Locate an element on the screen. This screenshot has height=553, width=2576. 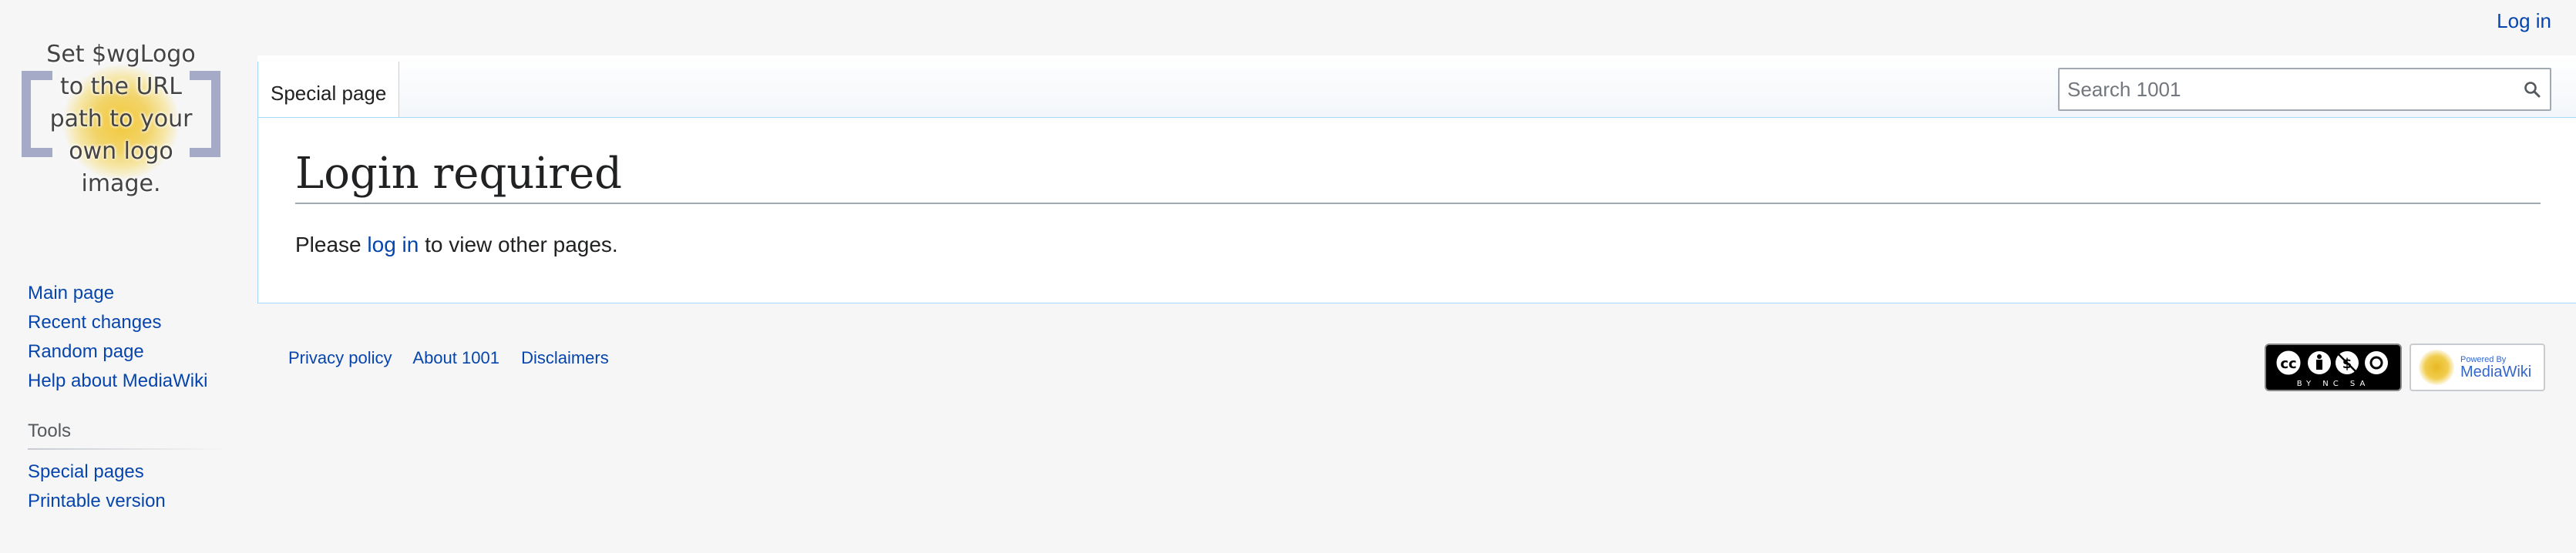
sidebar-item-help: Help about MediaWiki is located at coordinates (128, 381).